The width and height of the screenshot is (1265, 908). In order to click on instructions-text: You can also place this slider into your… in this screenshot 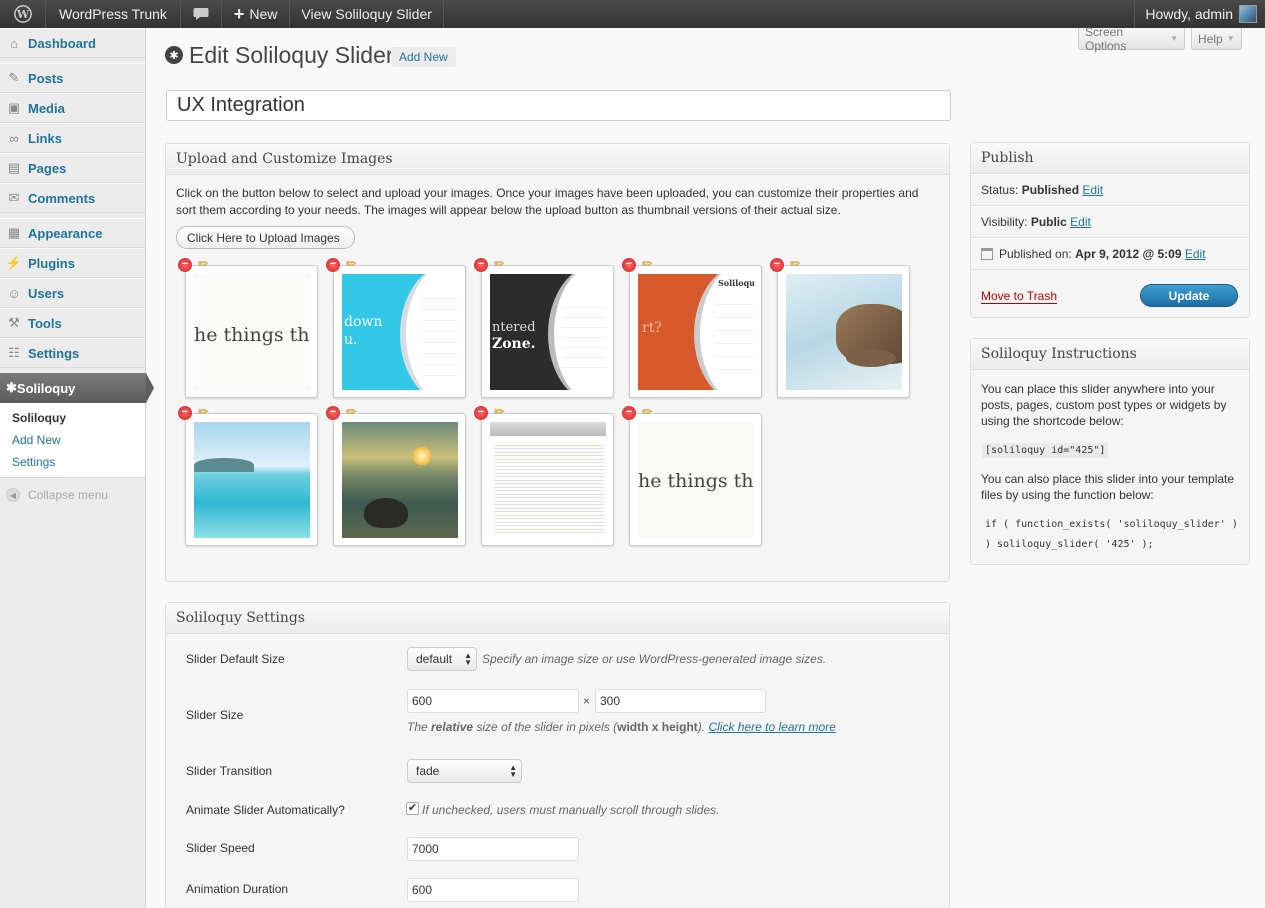, I will do `click(1108, 487)`.